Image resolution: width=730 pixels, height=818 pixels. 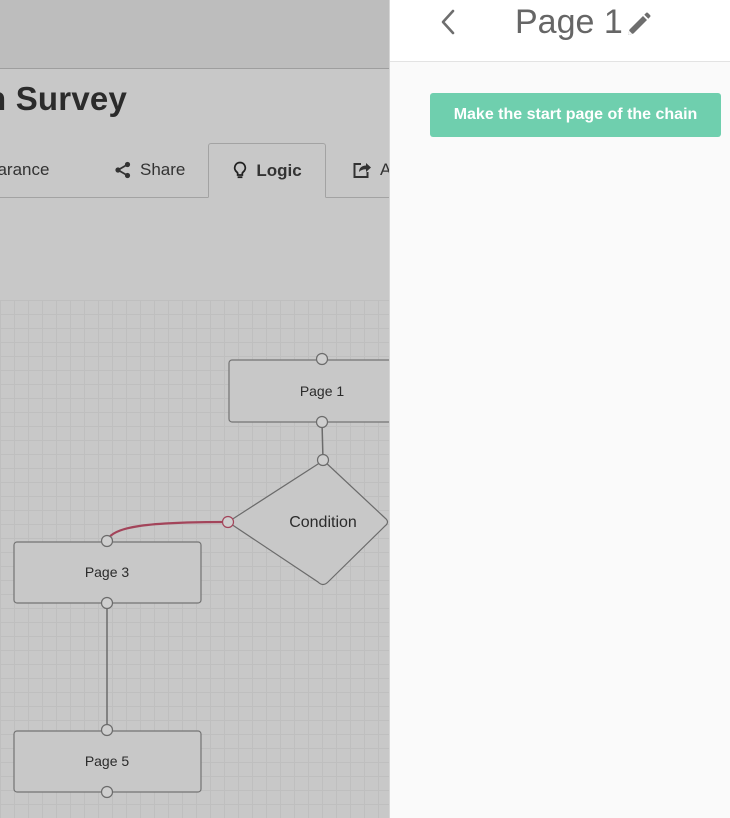 I want to click on flow-node-page5-label: Page 5, so click(x=107, y=761).